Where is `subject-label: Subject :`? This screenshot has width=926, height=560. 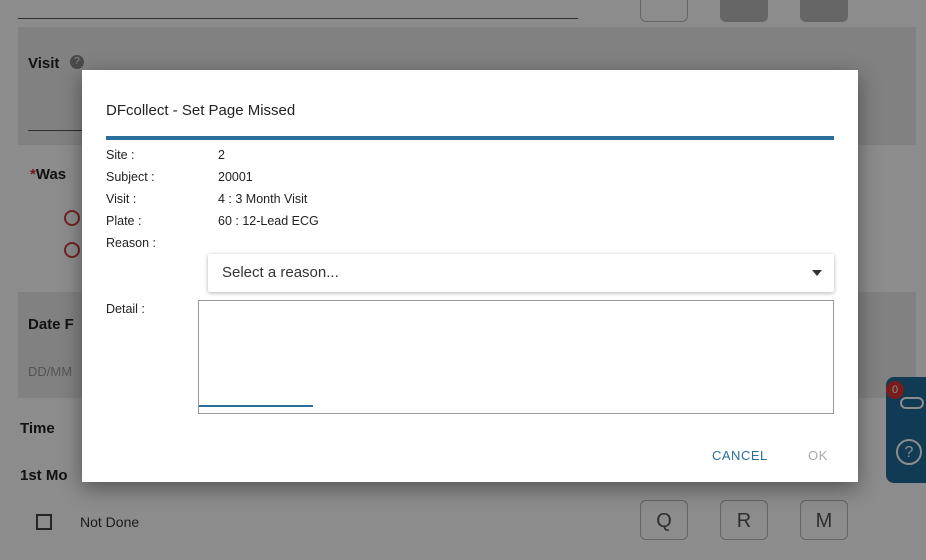 subject-label: Subject : is located at coordinates (130, 177).